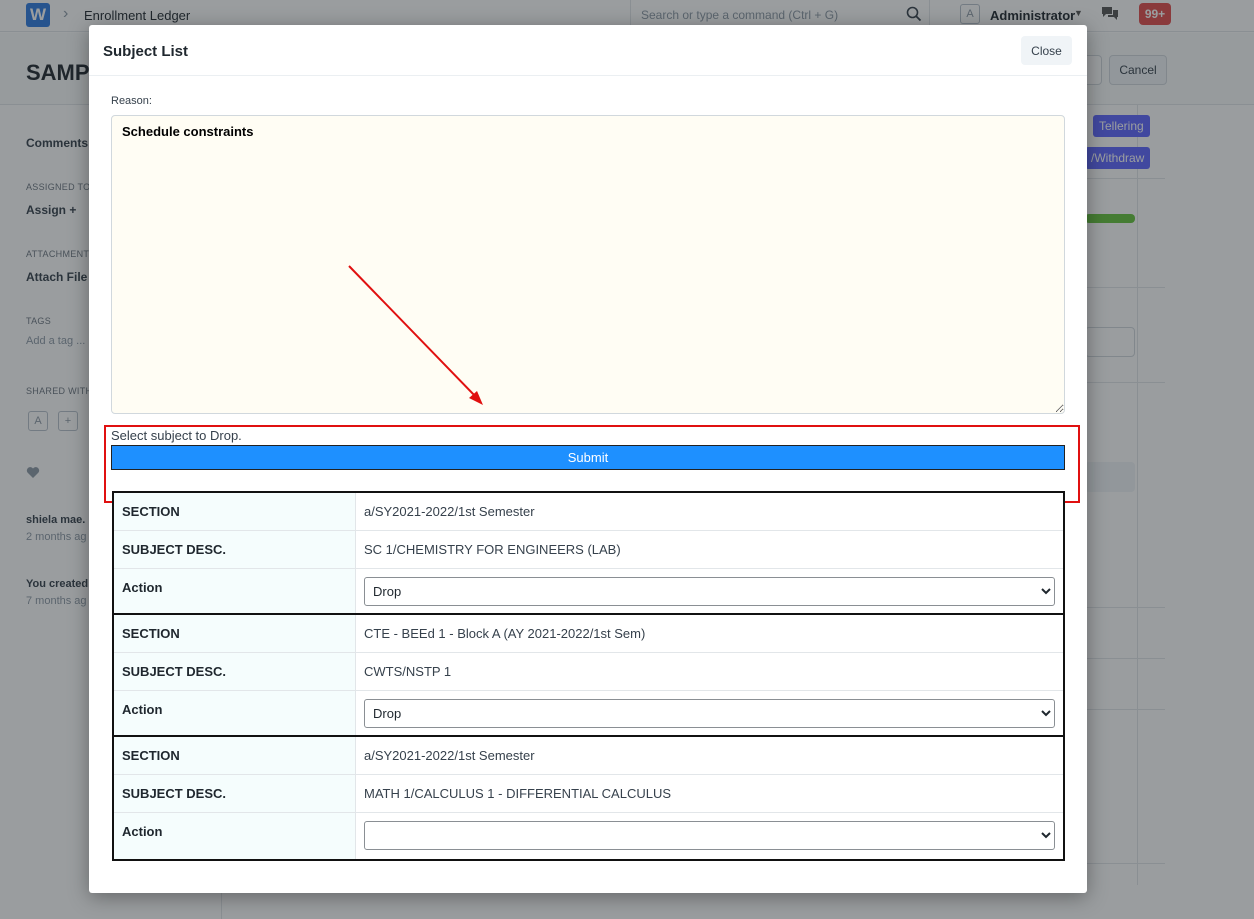  Describe the element at coordinates (709, 671) in the screenshot. I see `subject-desc-value: CWTS/NSTP 1` at that location.